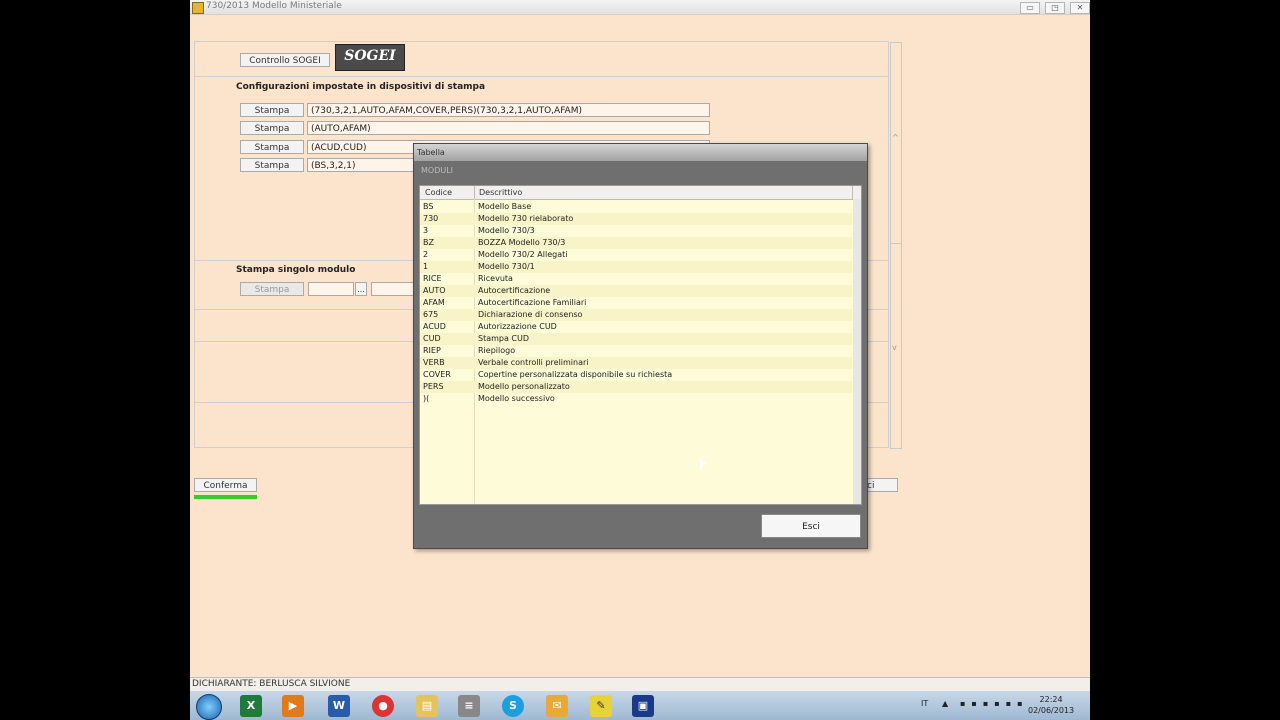  What do you see at coordinates (1080, 8) in the screenshot?
I see `close-button: ✕` at bounding box center [1080, 8].